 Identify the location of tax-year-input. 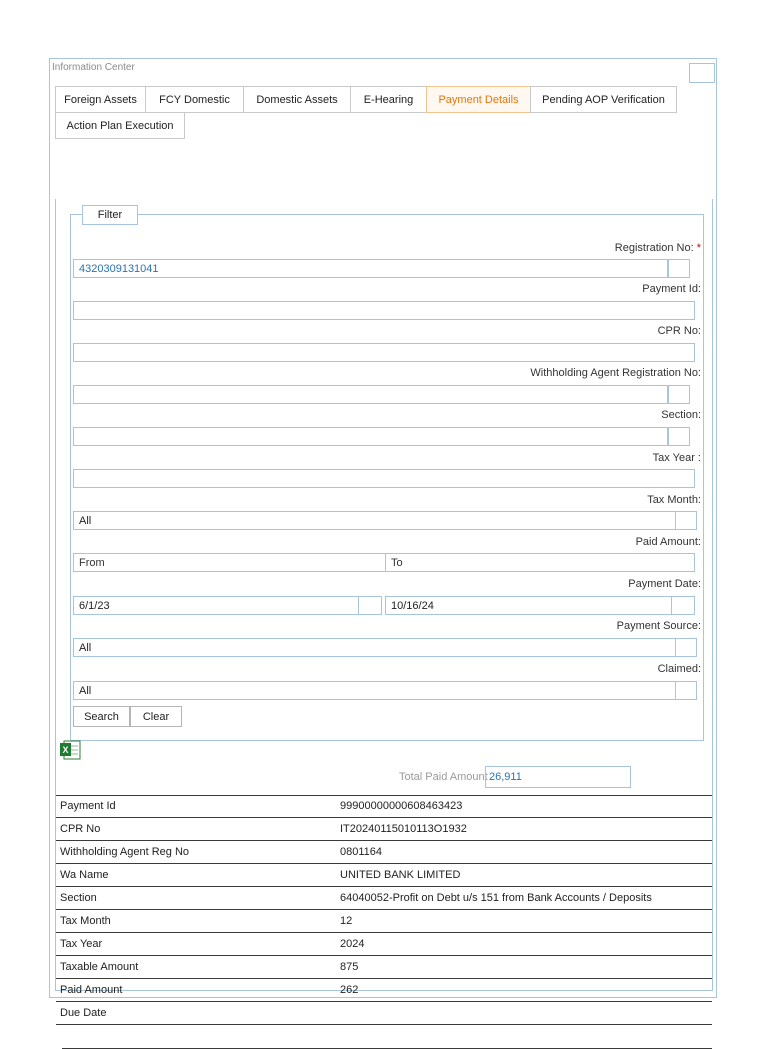
(384, 478).